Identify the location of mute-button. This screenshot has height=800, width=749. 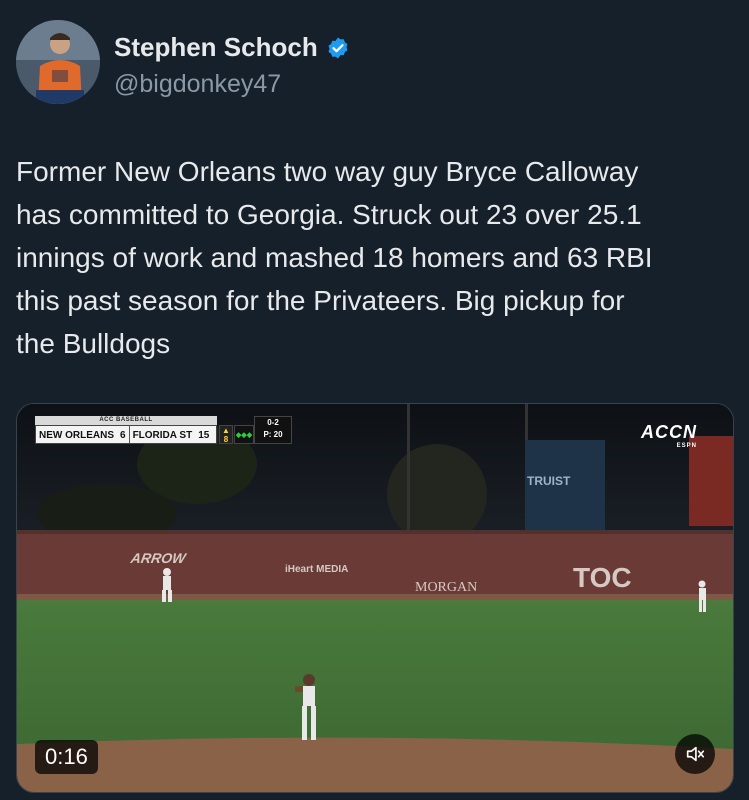
(695, 754).